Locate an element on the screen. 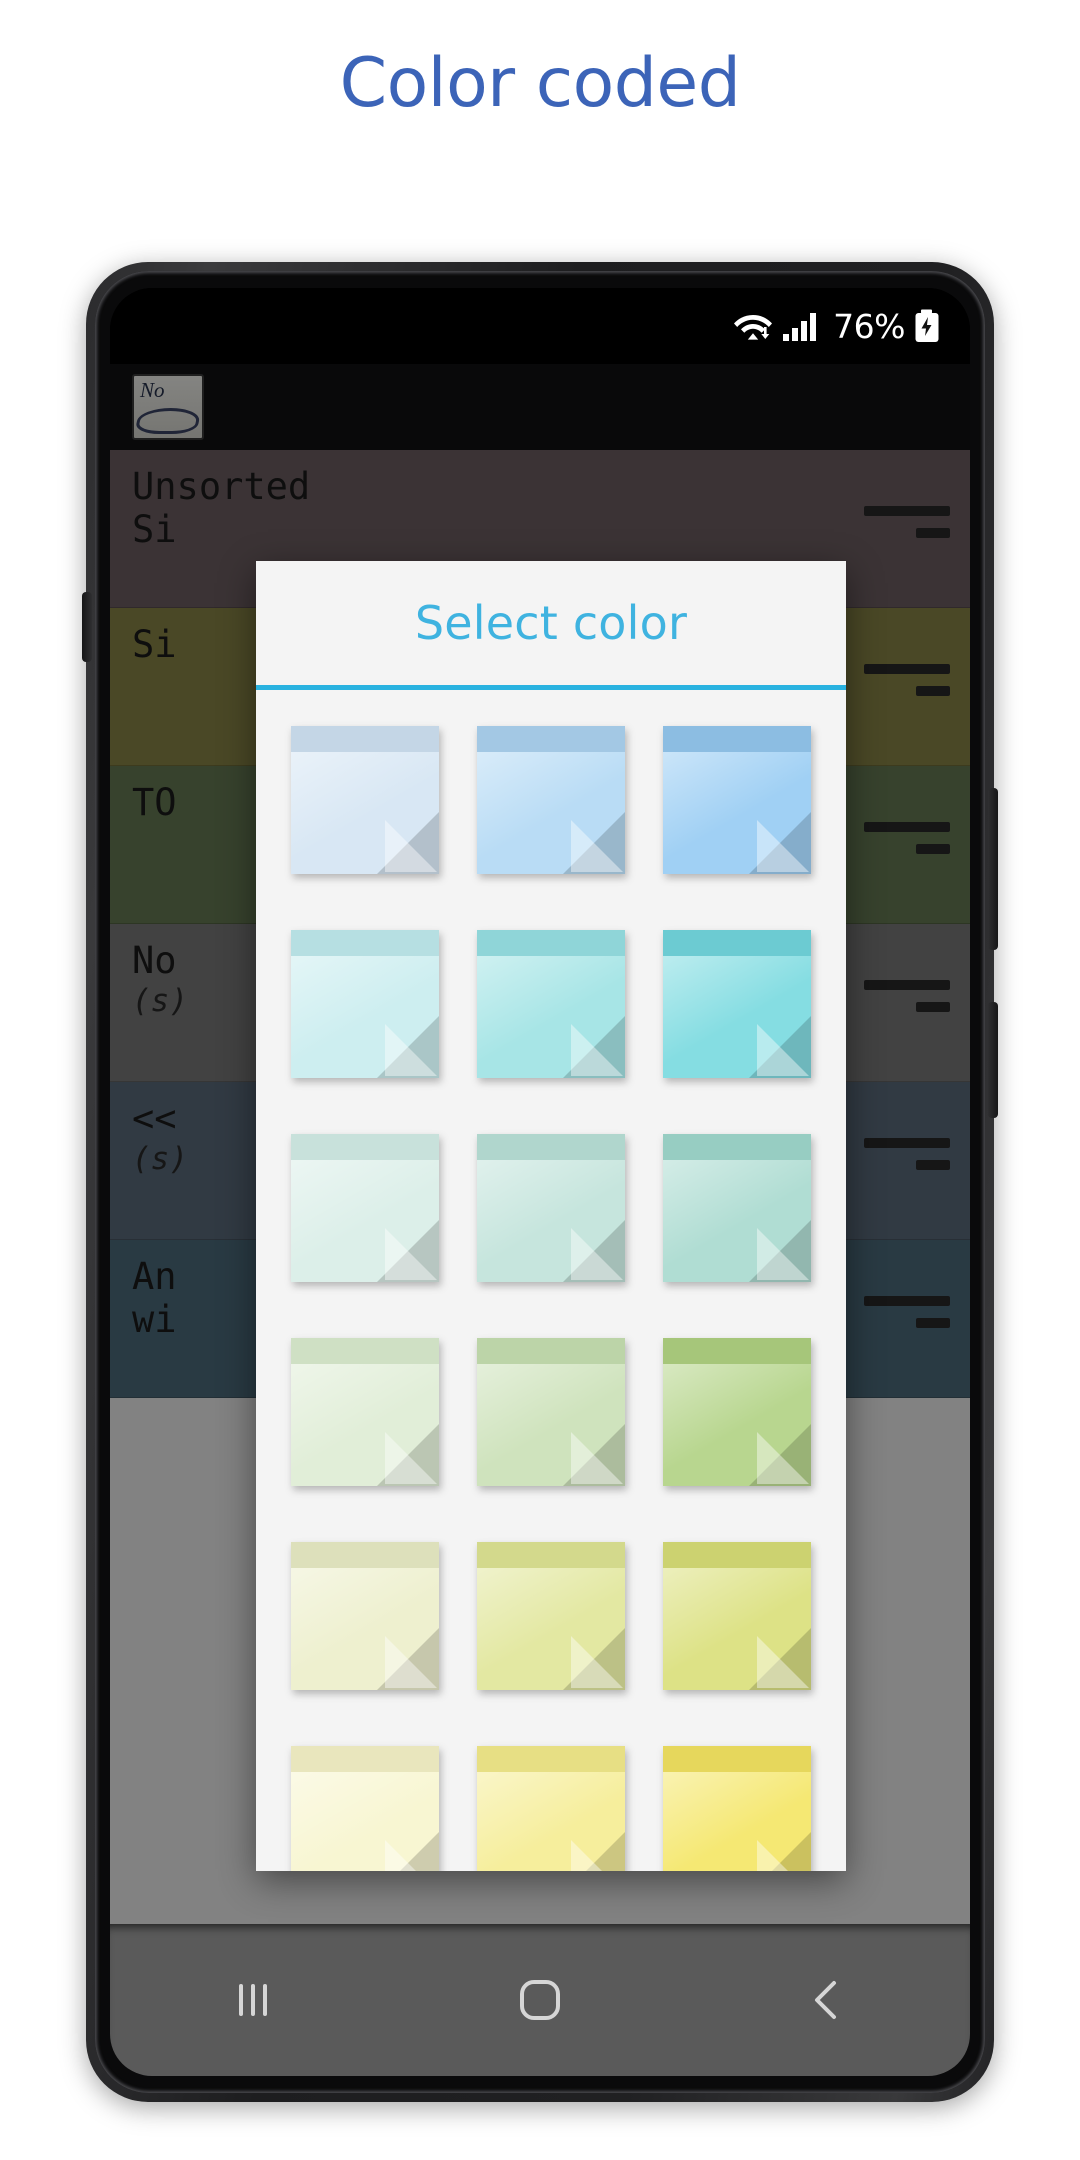 This screenshot has height=2160, width=1080. color-swatch-light-green is located at coordinates (551, 1412).